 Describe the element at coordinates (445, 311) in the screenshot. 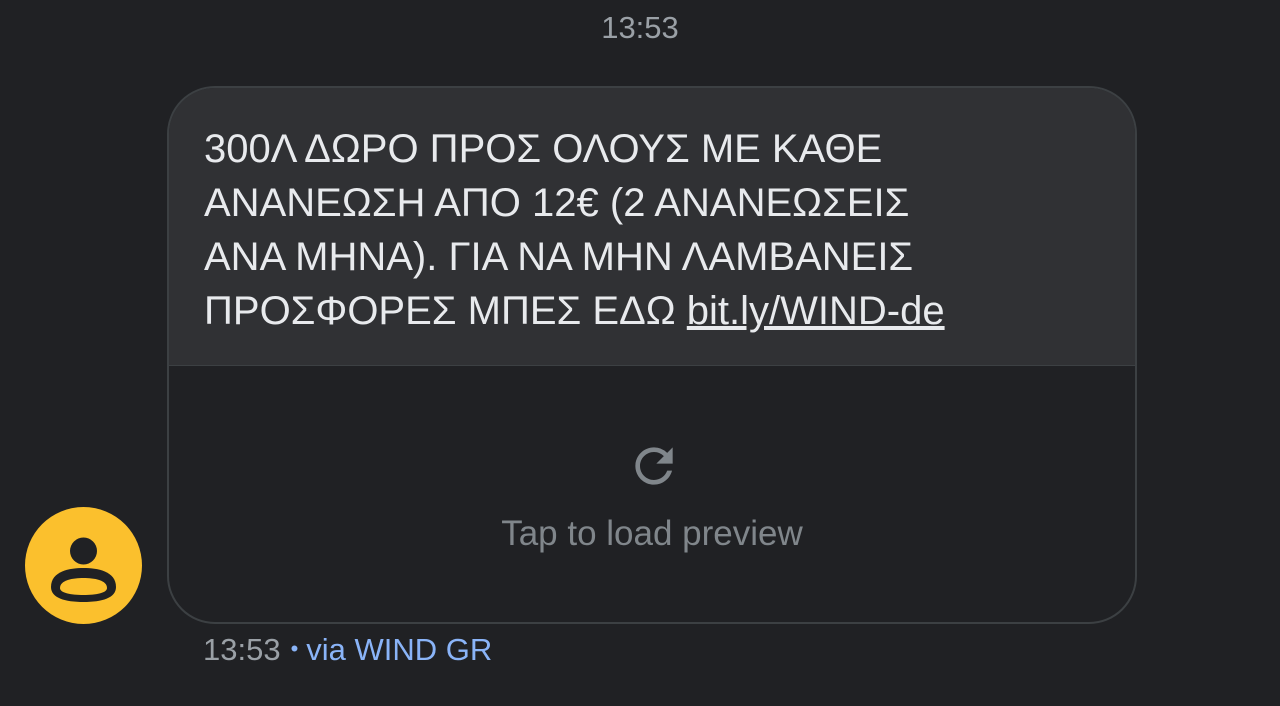

I see `message-line: ΠΡΟΣΦΟΡΕΣ ΜΠΕΣ ΕΔΩ` at that location.